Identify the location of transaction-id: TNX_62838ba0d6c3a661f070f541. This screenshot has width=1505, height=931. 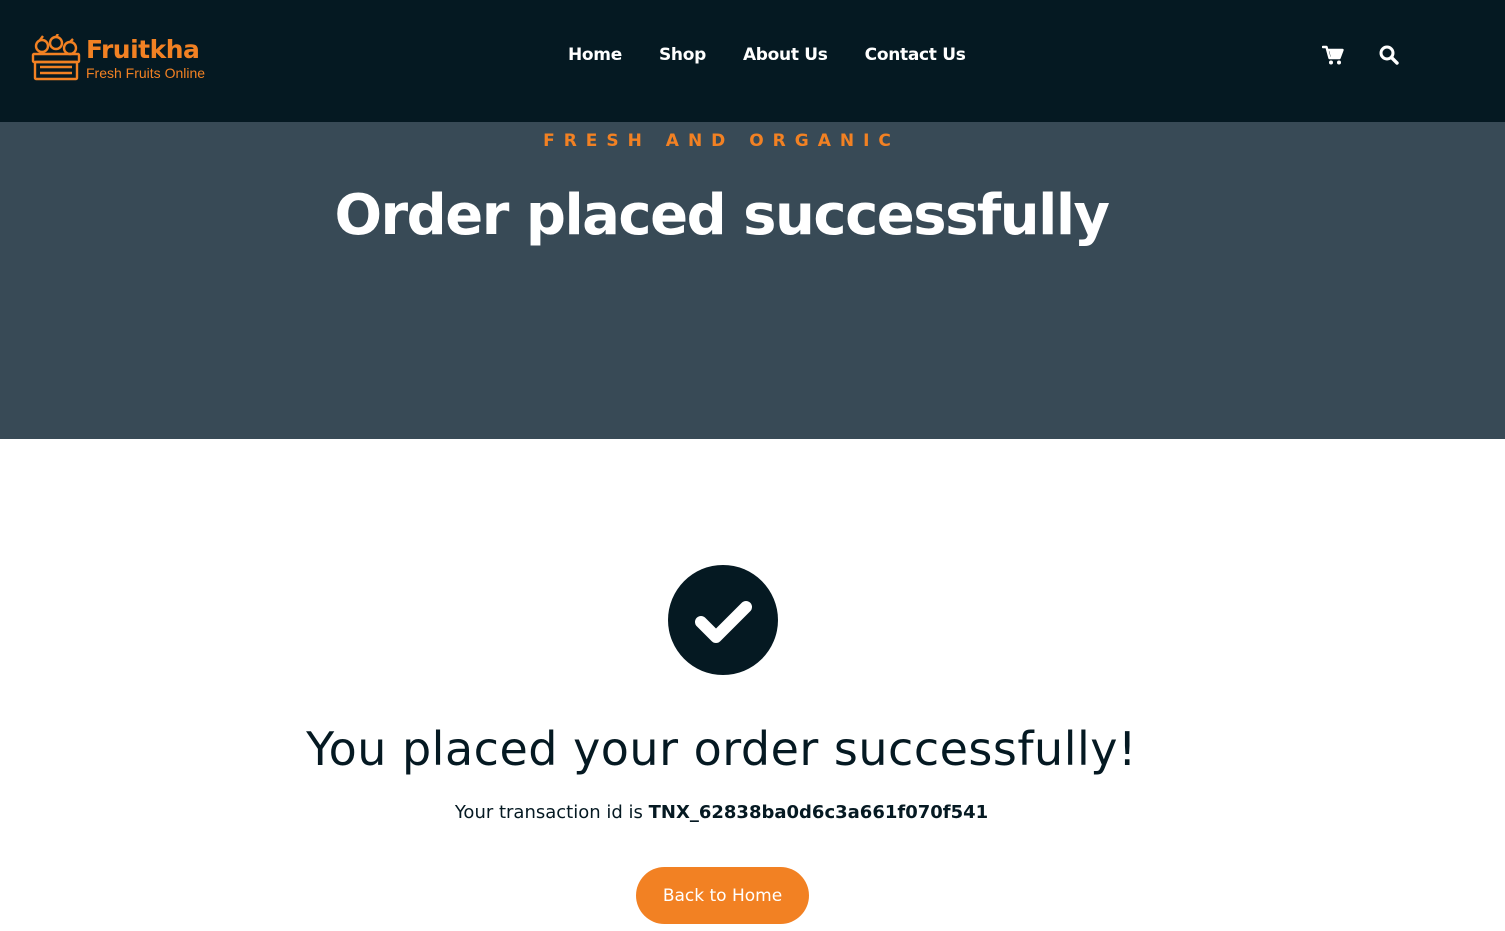
(818, 812).